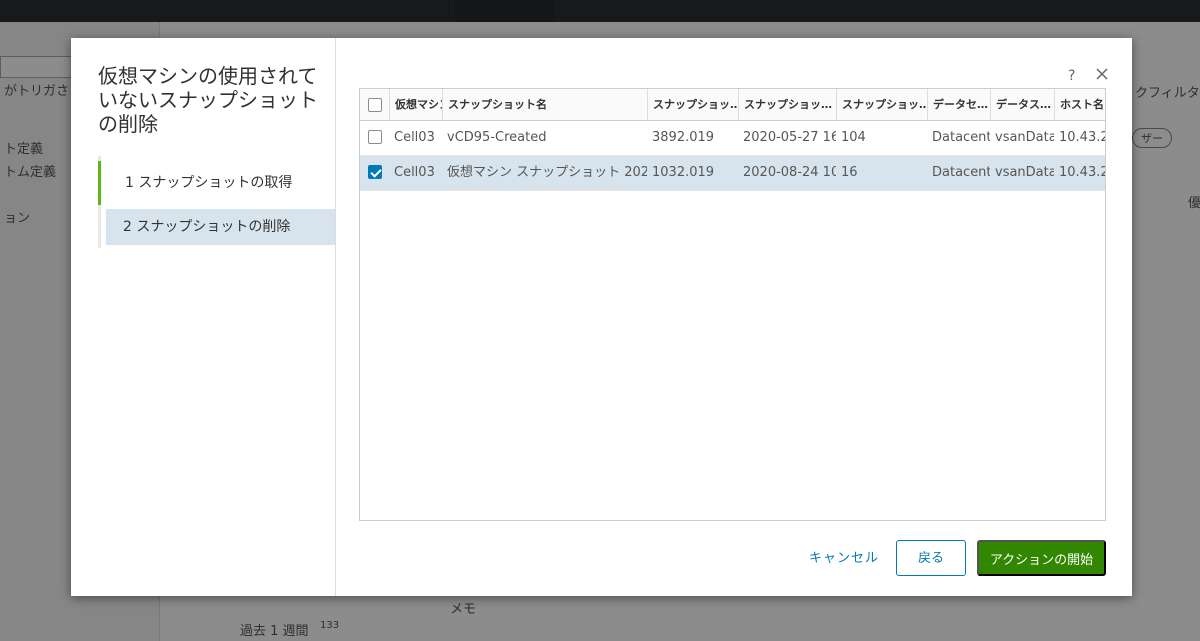 The image size is (1200, 641). What do you see at coordinates (1041, 558) in the screenshot?
I see `start-action-button: アクションの開始` at bounding box center [1041, 558].